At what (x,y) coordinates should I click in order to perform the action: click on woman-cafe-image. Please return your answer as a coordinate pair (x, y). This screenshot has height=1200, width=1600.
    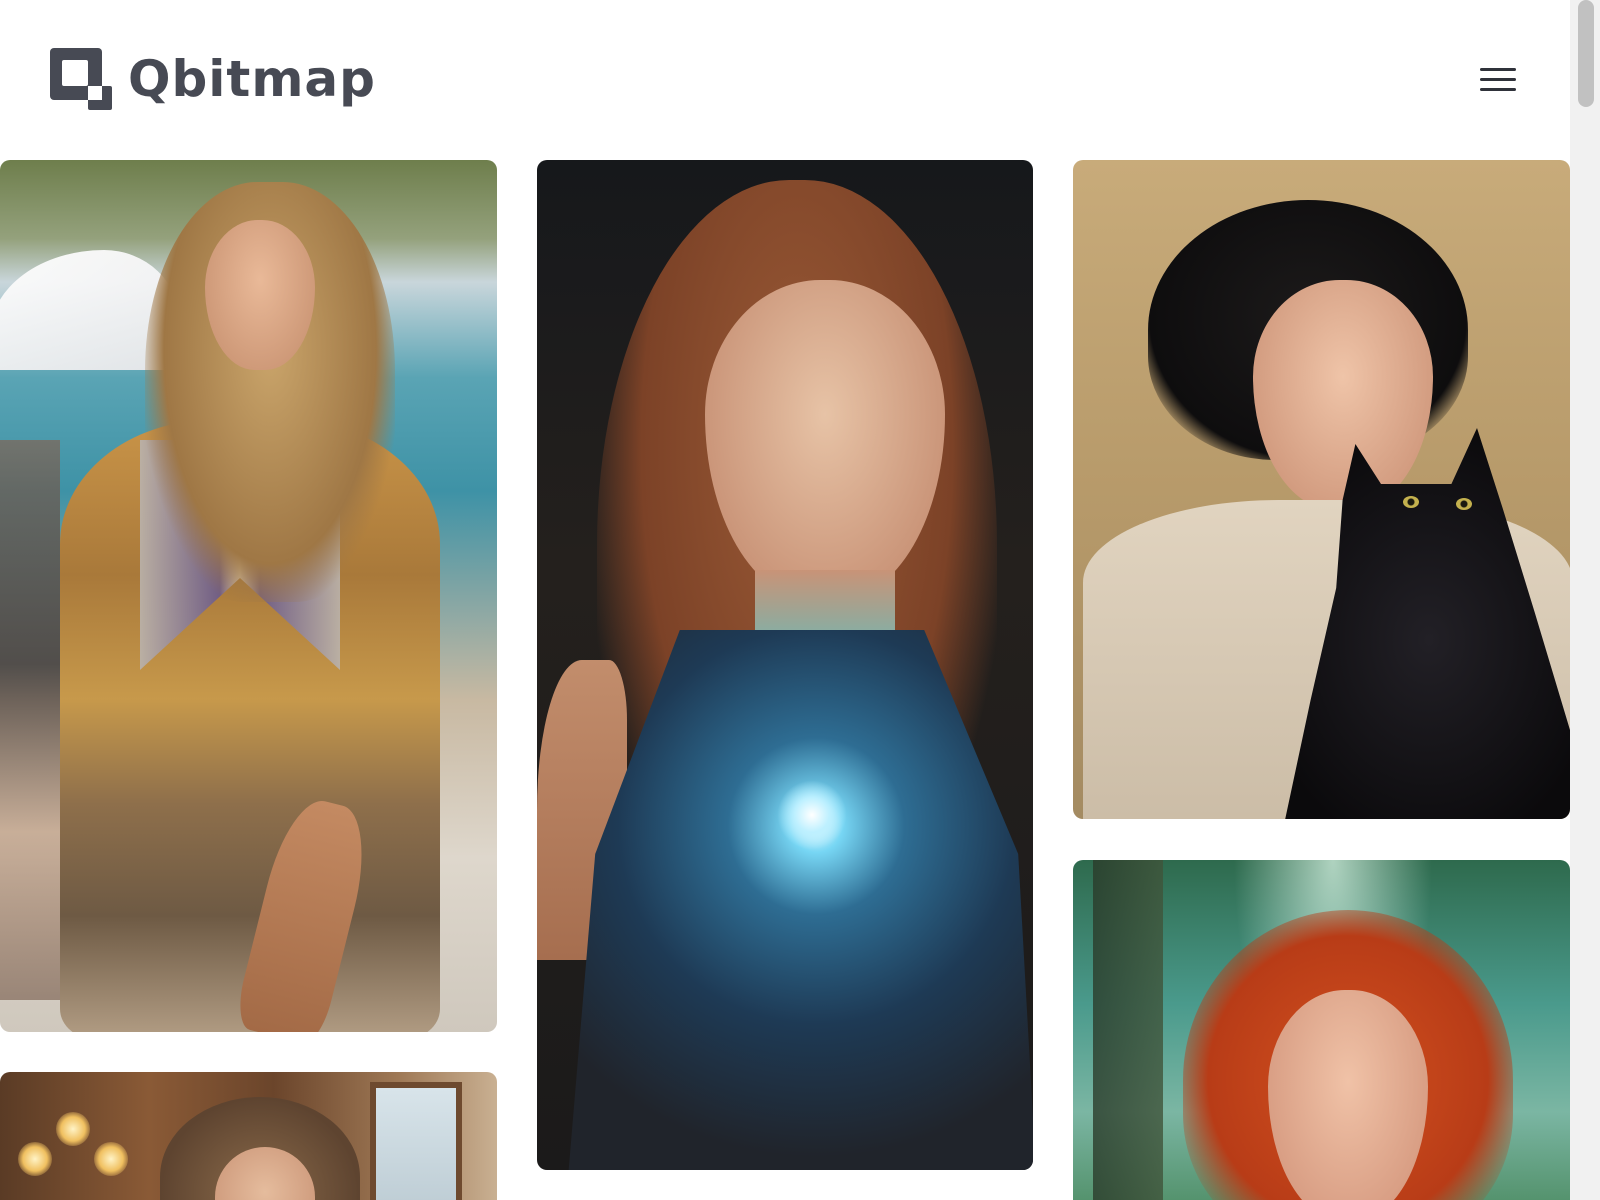
    Looking at the image, I should click on (248, 1136).